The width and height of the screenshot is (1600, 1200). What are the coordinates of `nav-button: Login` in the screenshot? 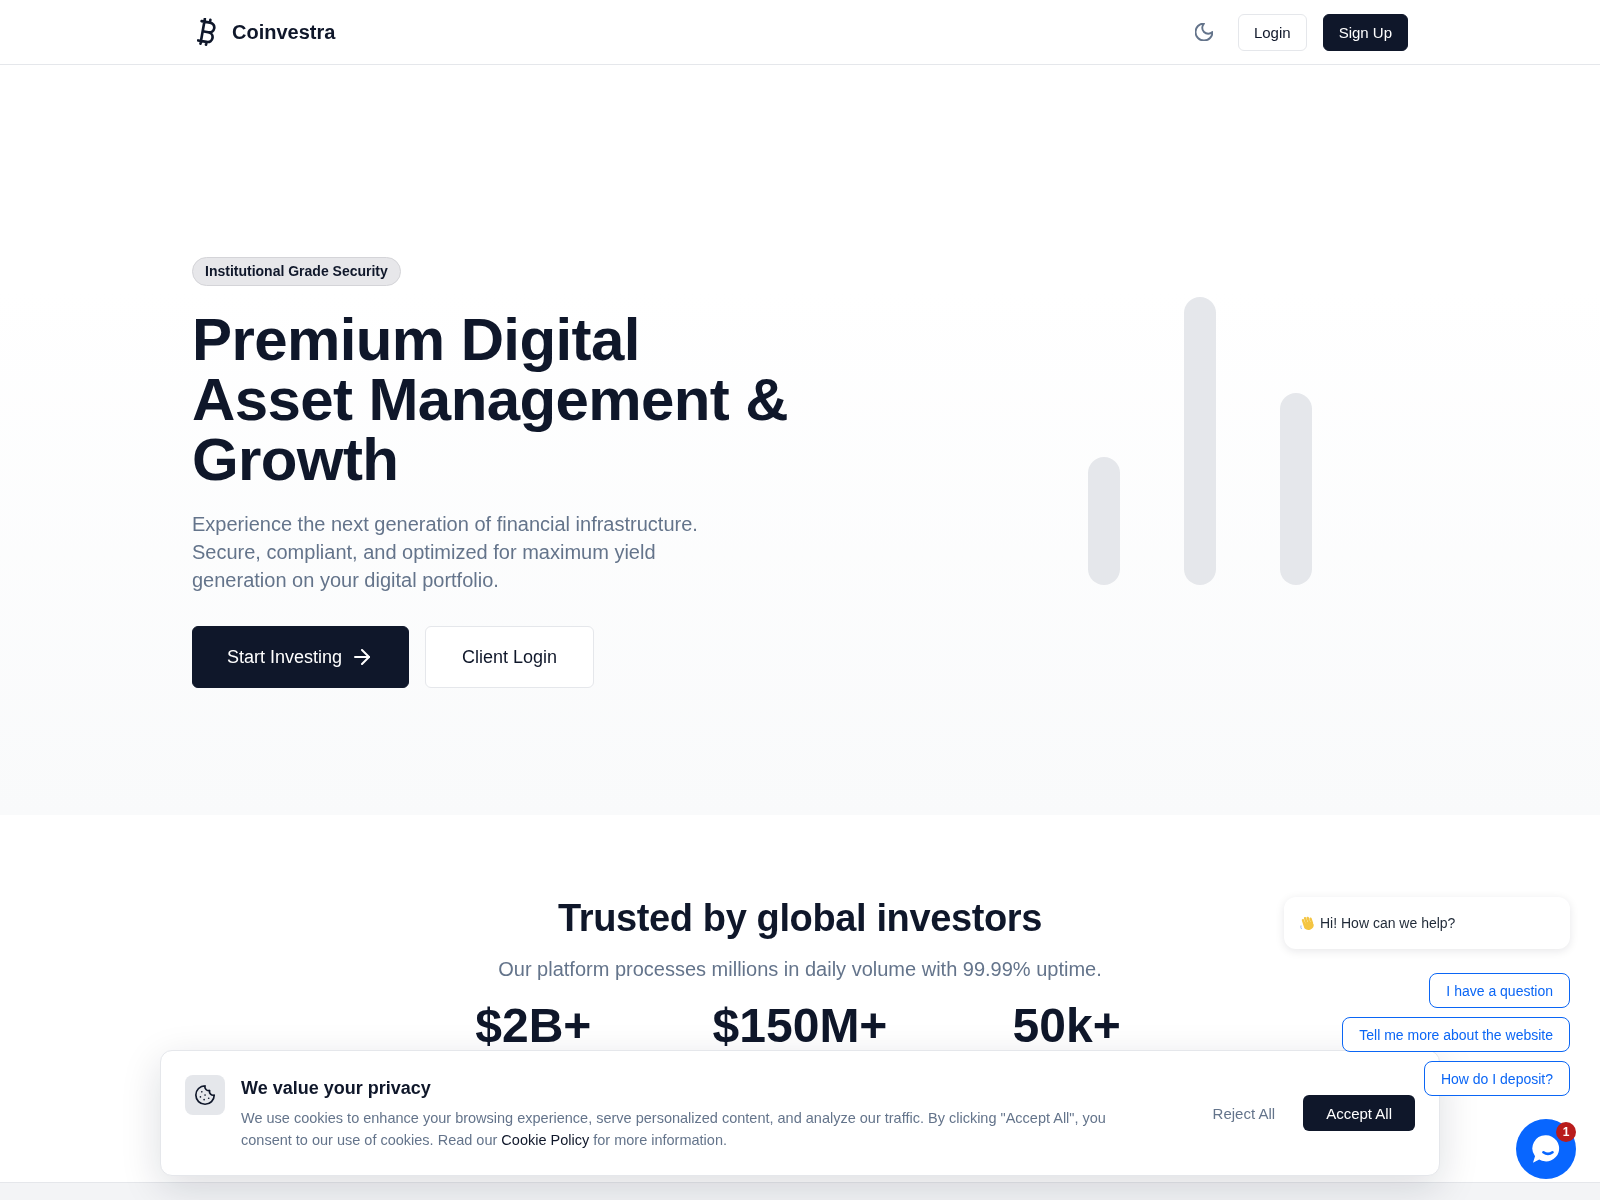 It's located at (1272, 32).